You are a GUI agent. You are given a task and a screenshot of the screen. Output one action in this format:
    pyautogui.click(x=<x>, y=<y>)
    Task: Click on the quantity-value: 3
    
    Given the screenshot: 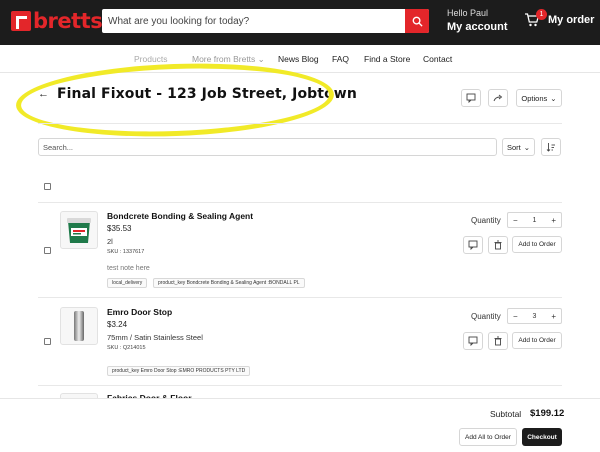 What is the action you would take?
    pyautogui.click(x=535, y=316)
    